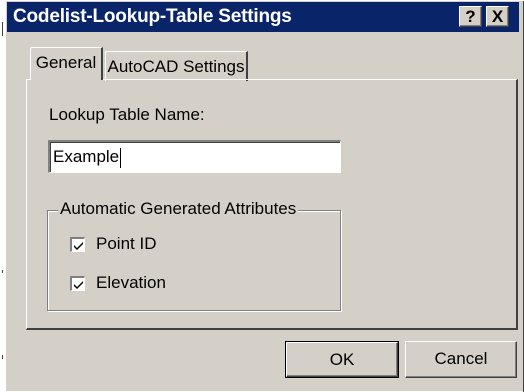  I want to click on tab-autocad-settings: AutoCAD Settings, so click(176, 66).